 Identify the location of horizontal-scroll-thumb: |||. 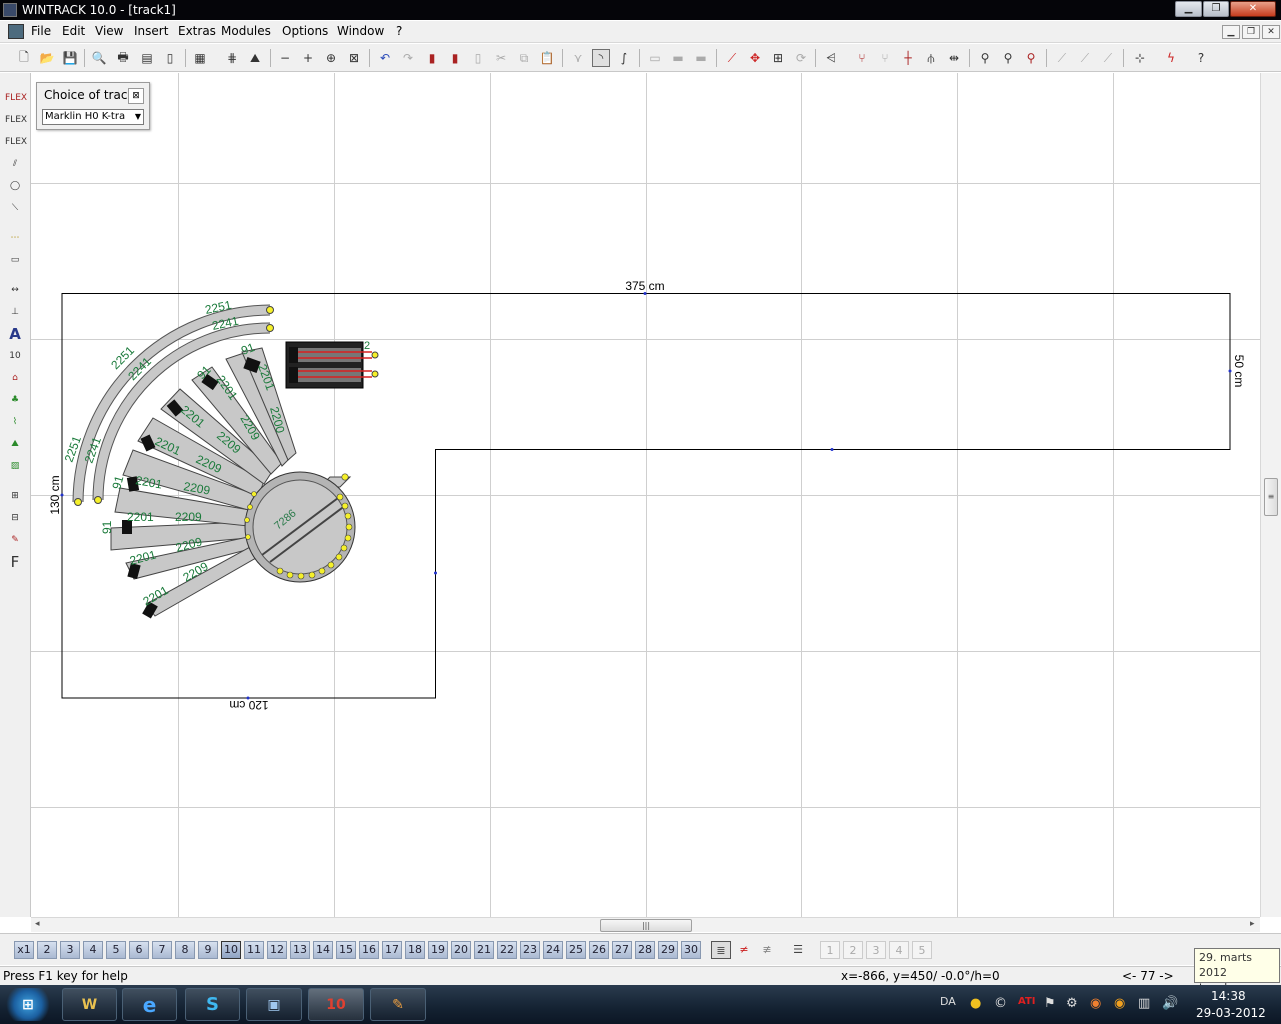
(646, 925).